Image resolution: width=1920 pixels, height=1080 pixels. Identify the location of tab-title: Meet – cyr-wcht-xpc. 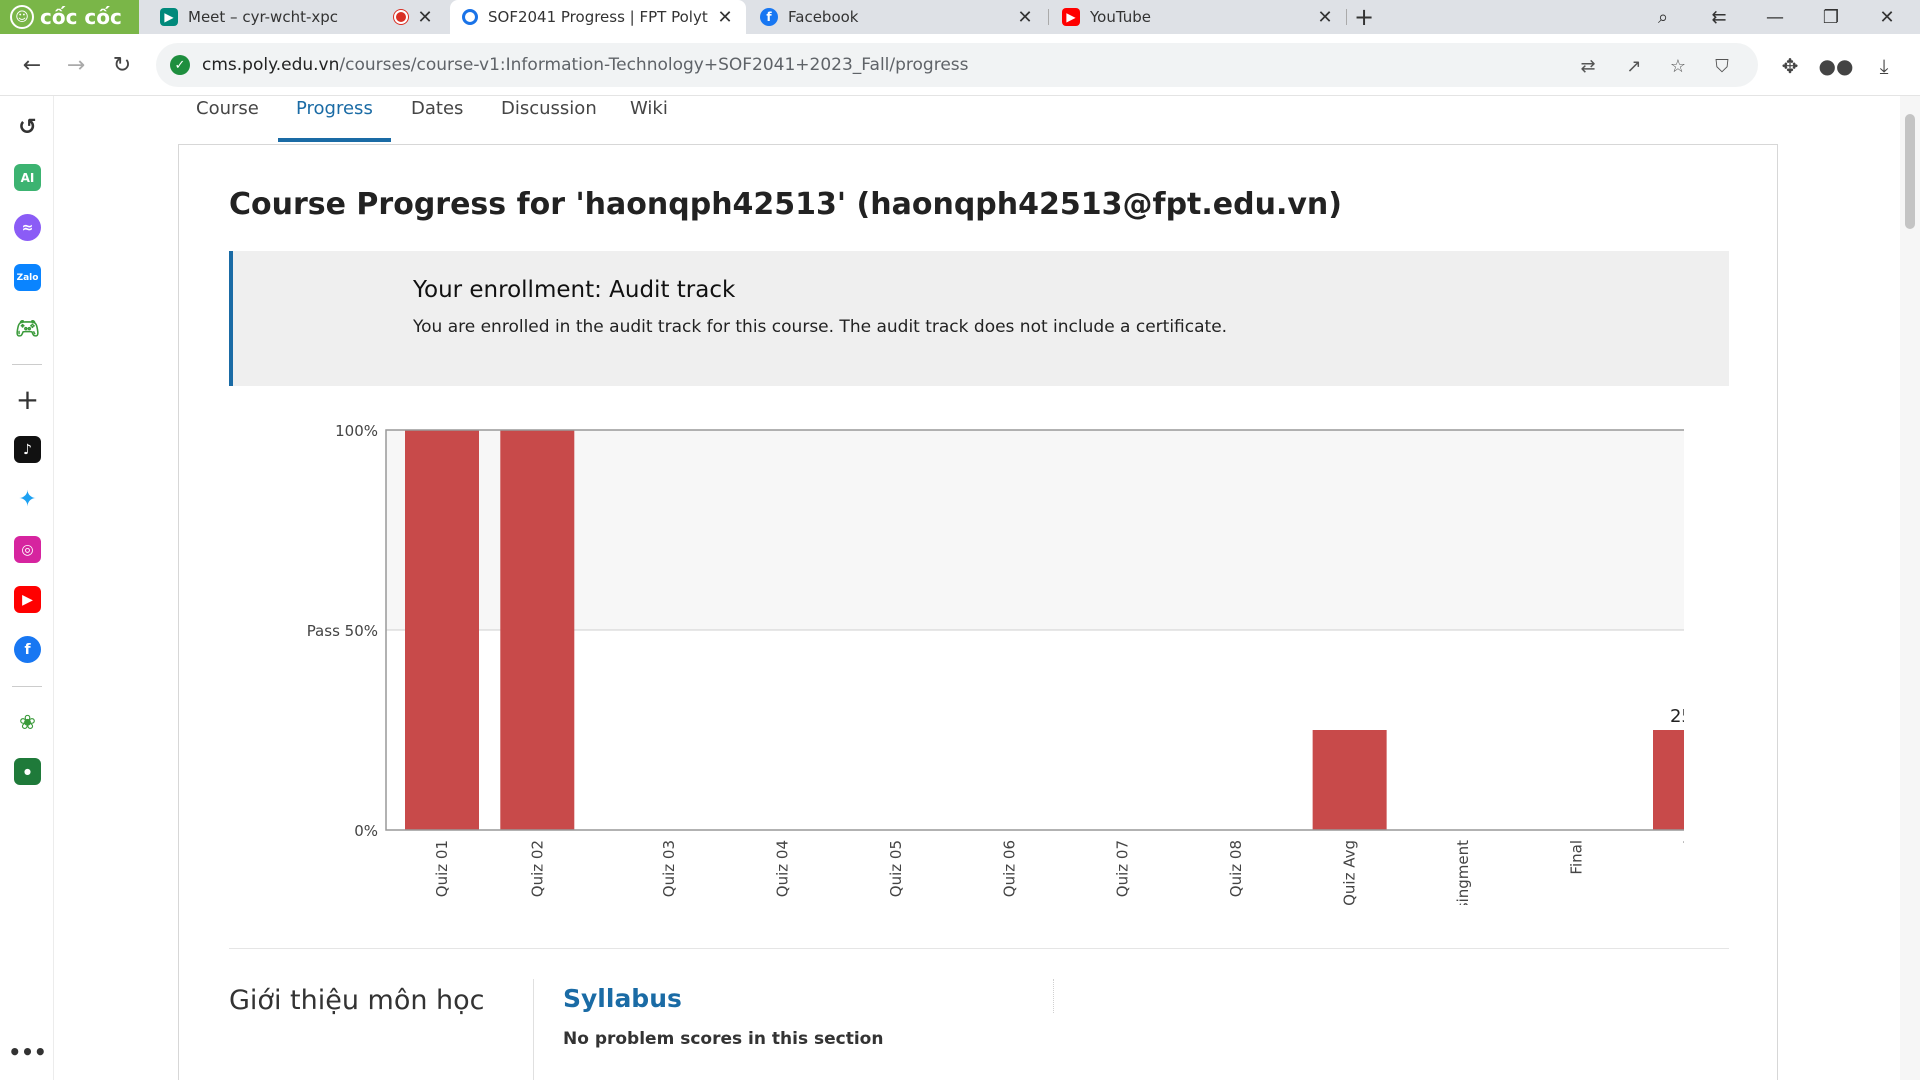
(263, 17).